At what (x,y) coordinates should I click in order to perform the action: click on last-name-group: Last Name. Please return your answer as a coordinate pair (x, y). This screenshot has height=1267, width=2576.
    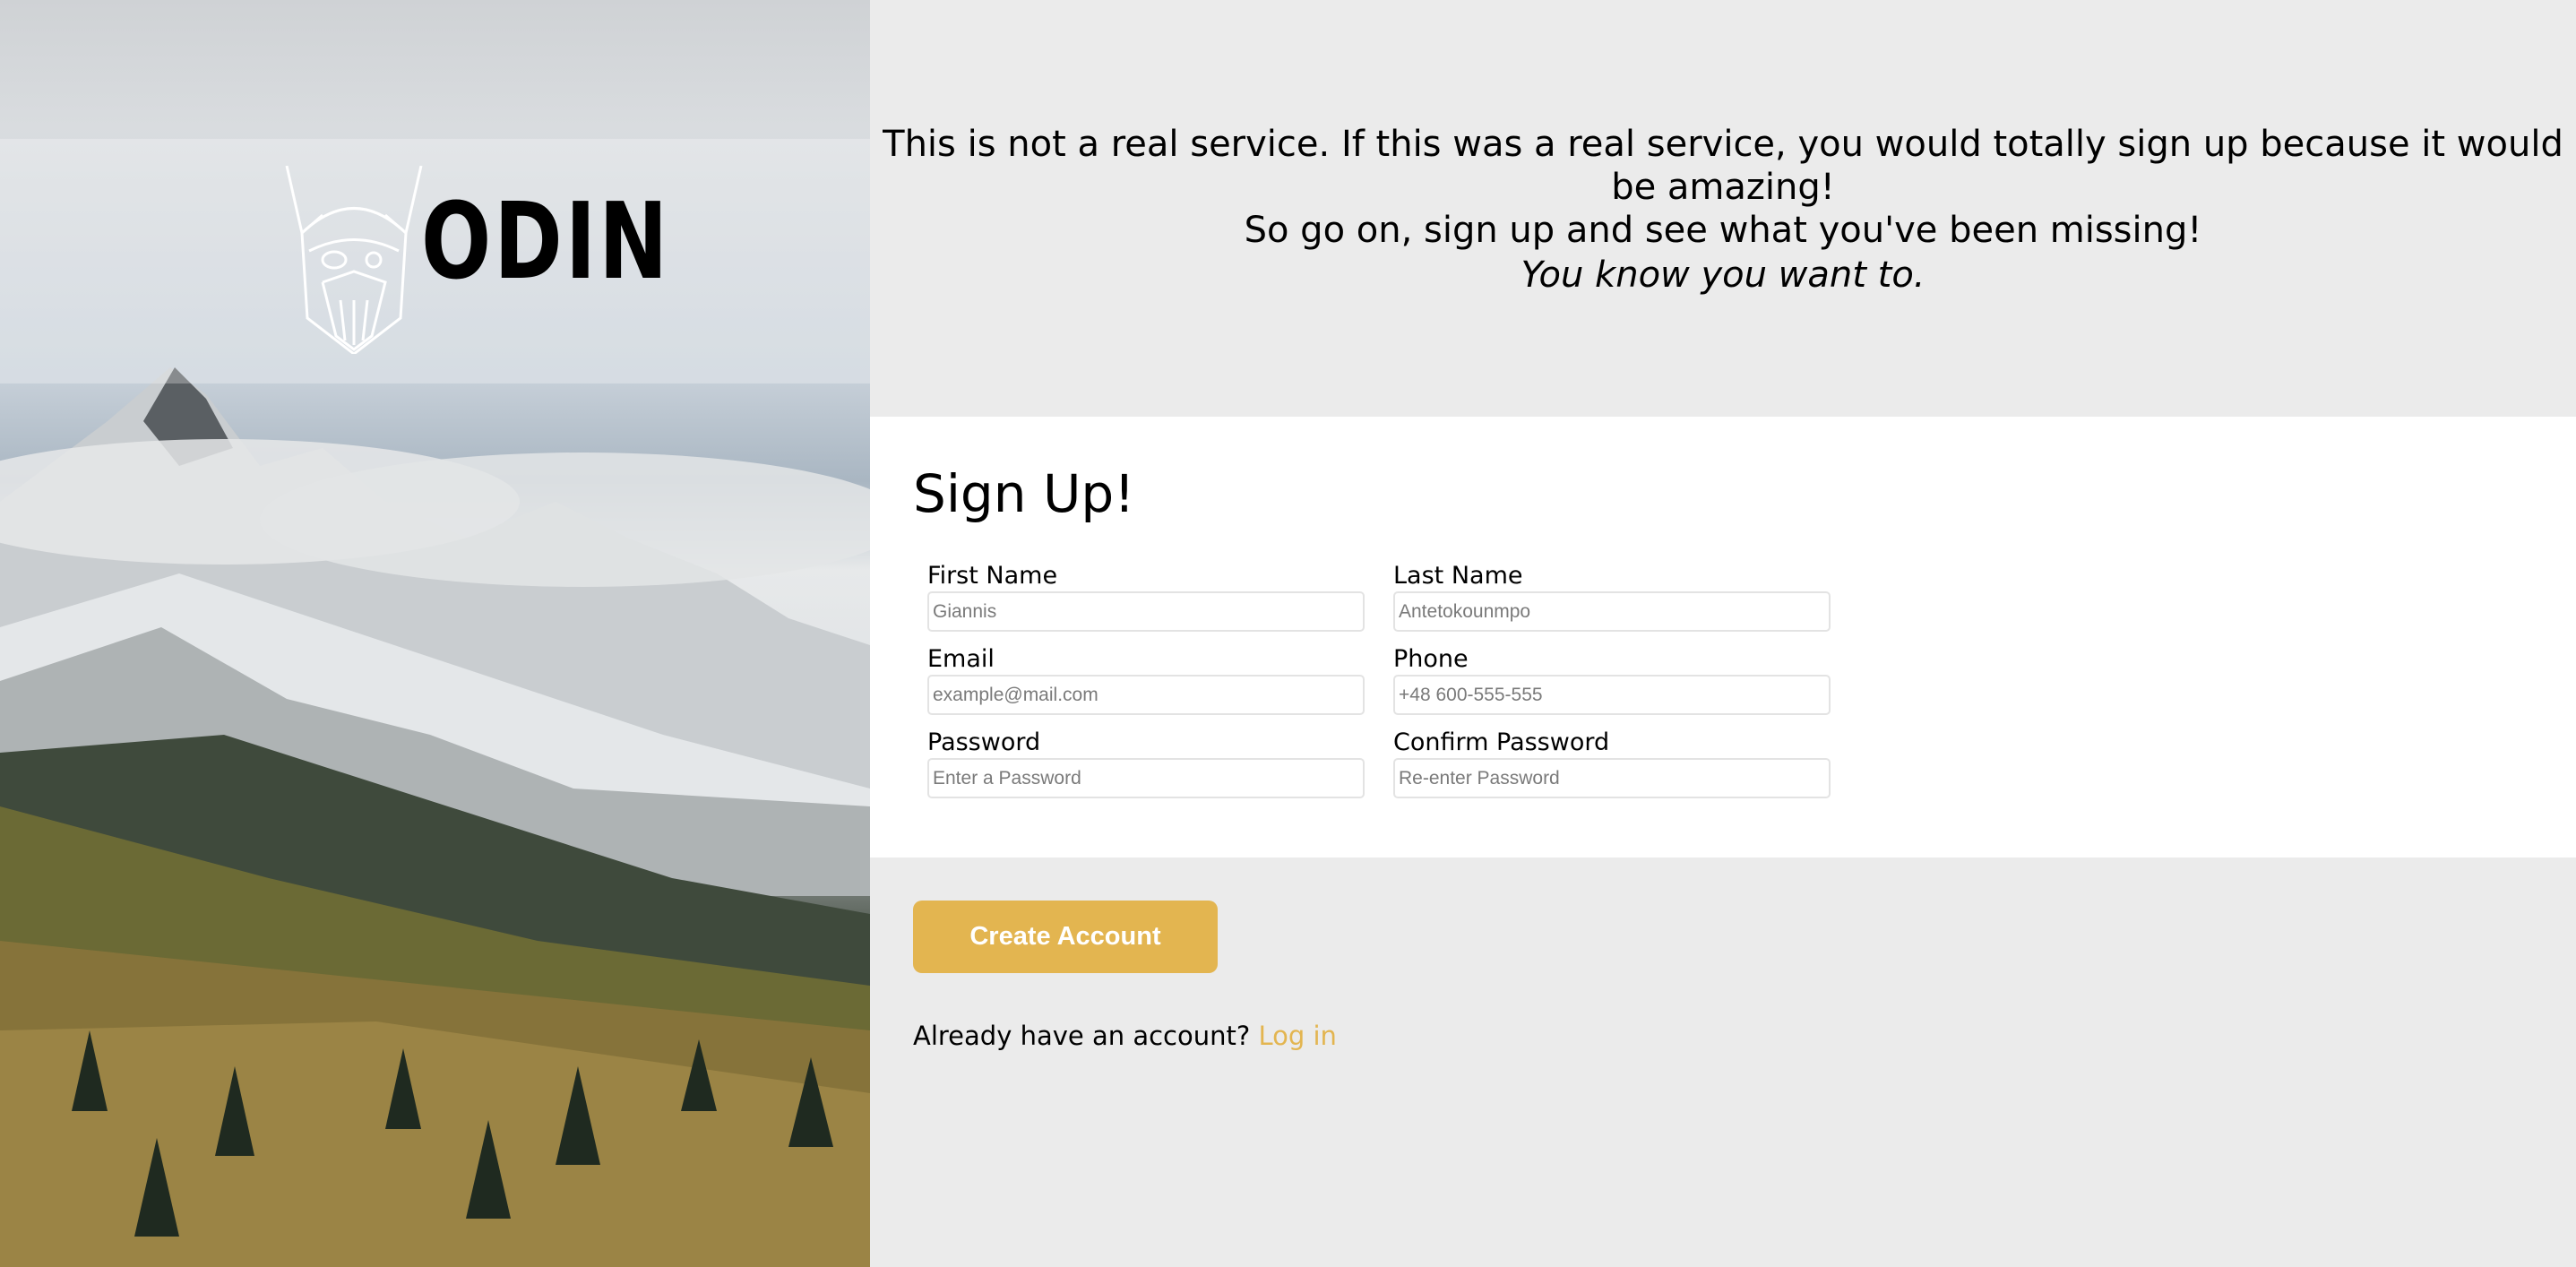
    Looking at the image, I should click on (1612, 597).